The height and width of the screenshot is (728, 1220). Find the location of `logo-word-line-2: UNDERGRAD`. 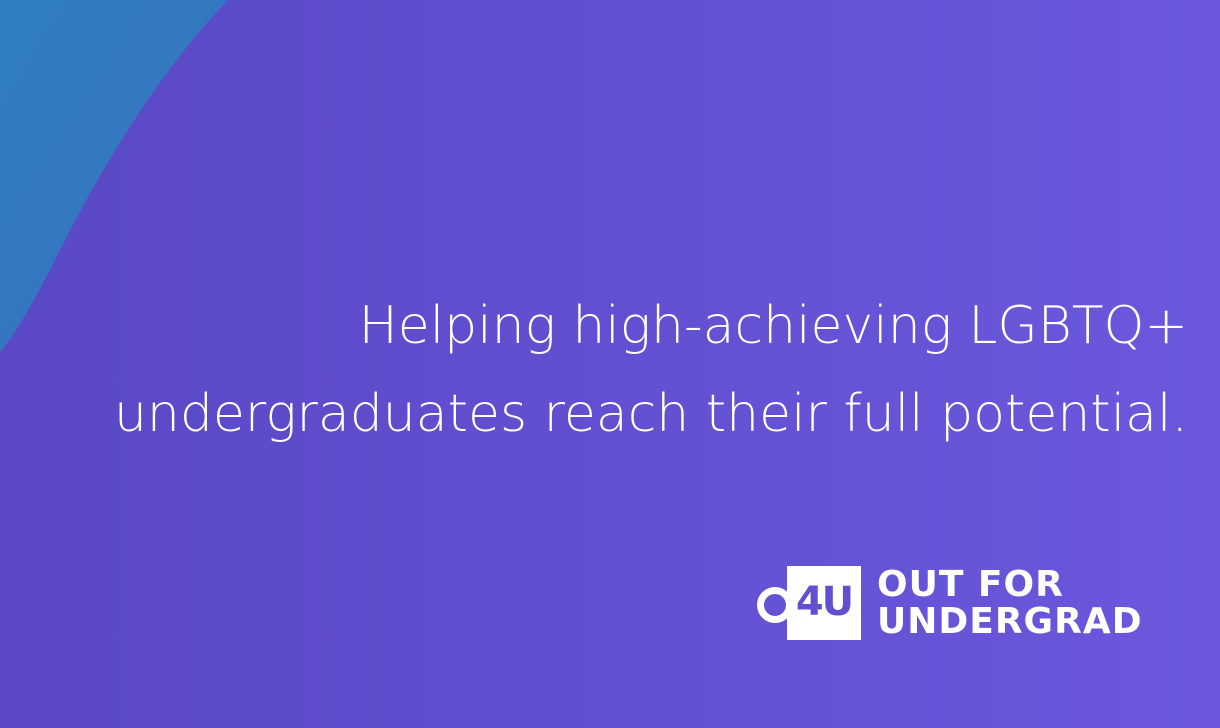

logo-word-line-2: UNDERGRAD is located at coordinates (1010, 621).